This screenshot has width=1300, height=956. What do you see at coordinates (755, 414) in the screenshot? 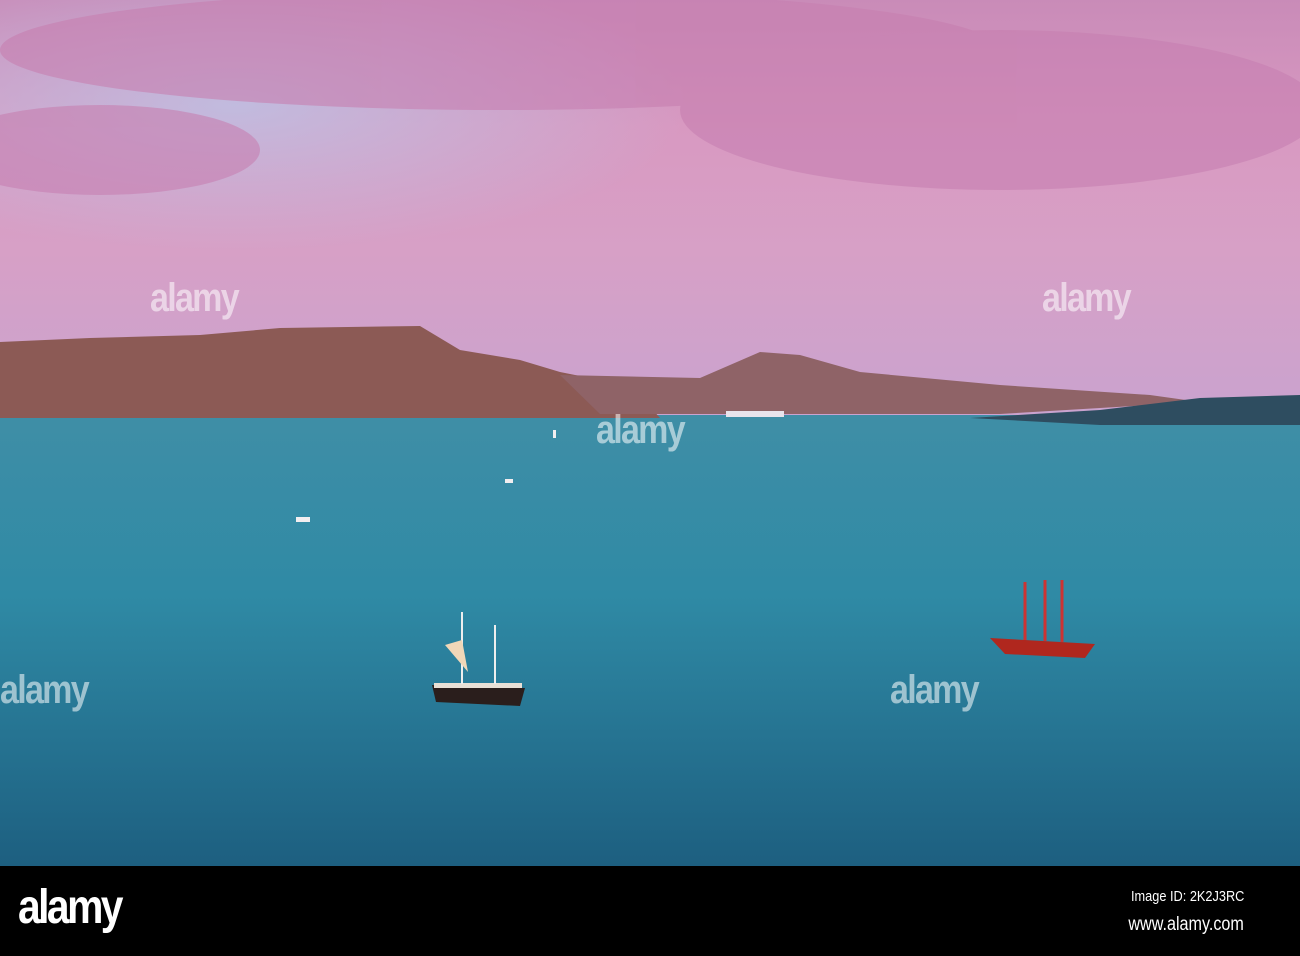
I see `cruise-ship` at bounding box center [755, 414].